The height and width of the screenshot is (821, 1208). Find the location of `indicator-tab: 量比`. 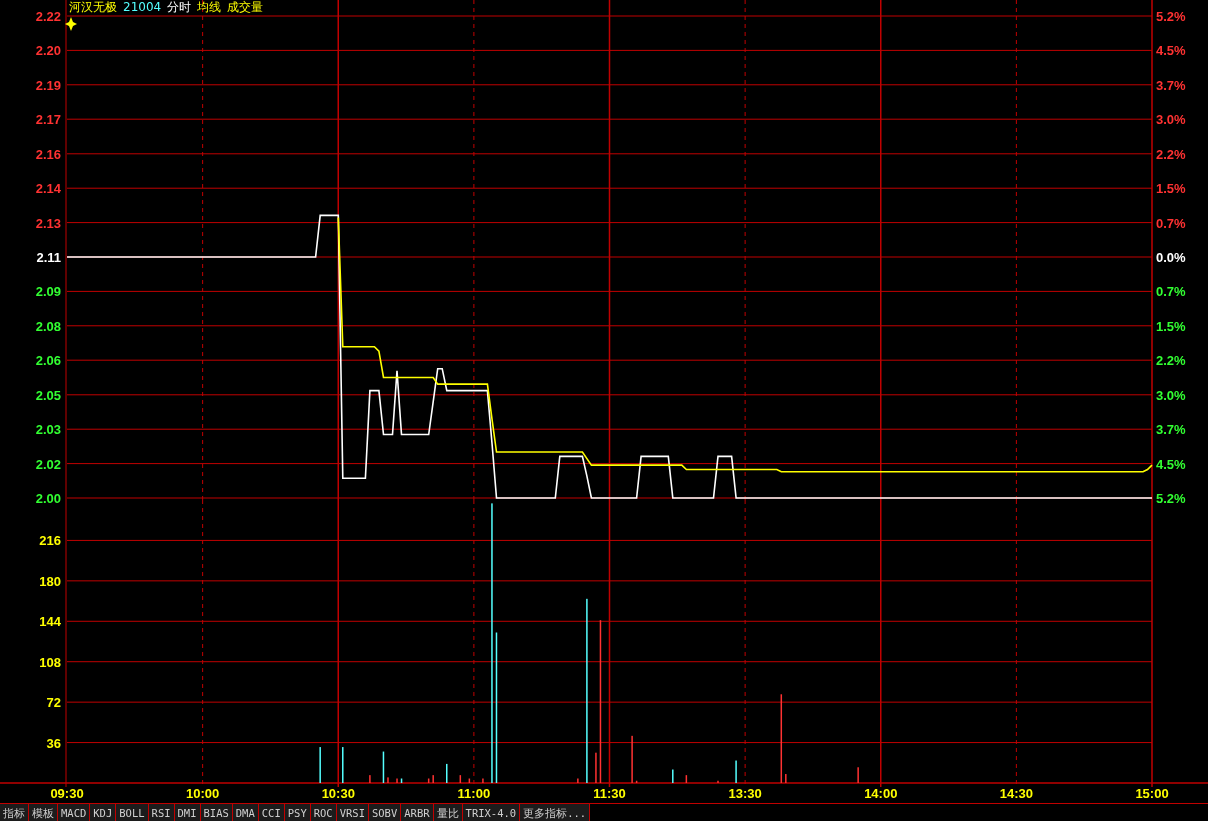

indicator-tab: 量比 is located at coordinates (448, 812).